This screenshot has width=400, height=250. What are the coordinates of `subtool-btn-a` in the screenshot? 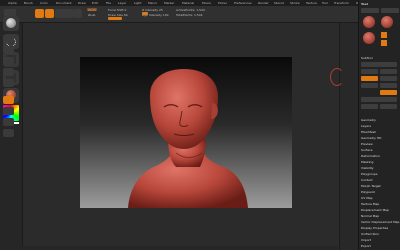 It's located at (369, 71).